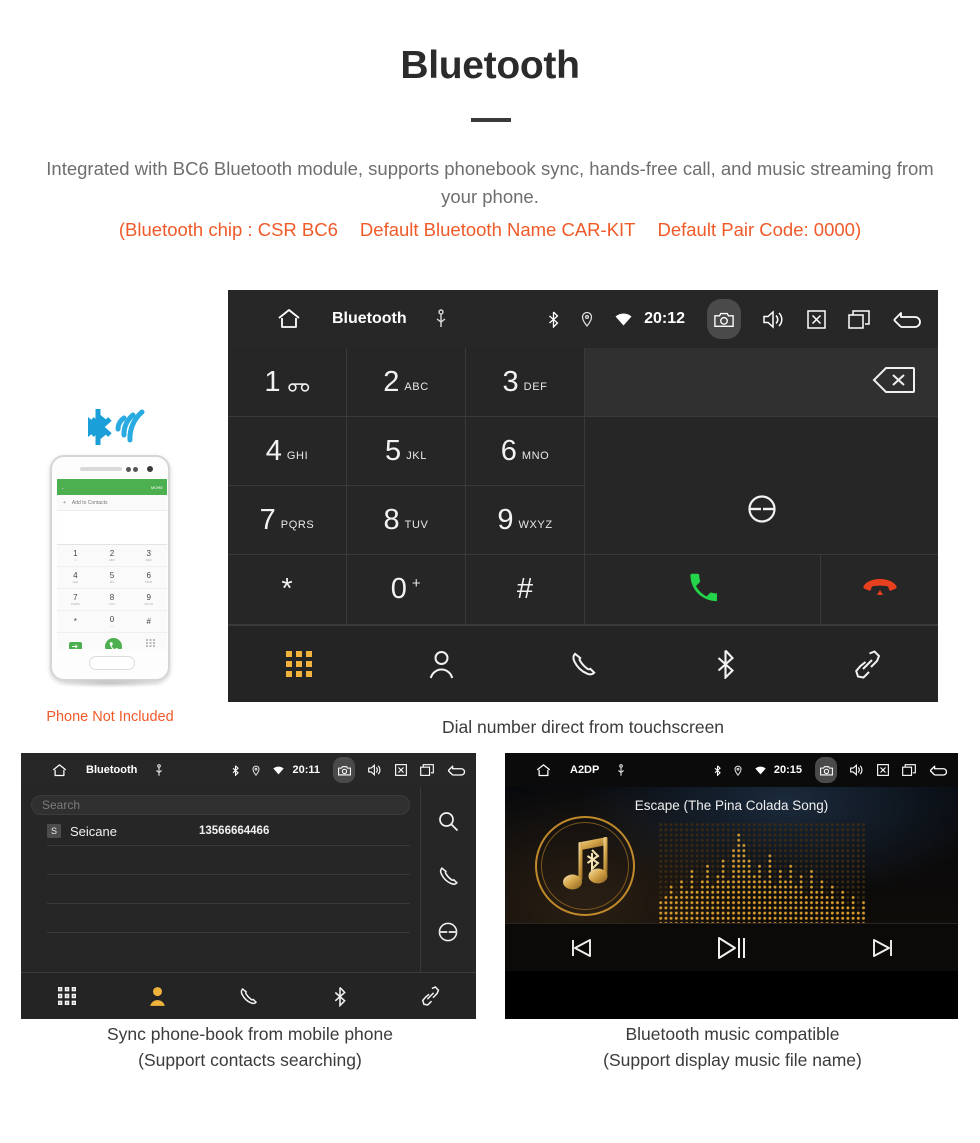 The height and width of the screenshot is (1143, 980). Describe the element at coordinates (406, 382) in the screenshot. I see `dial-key-2: 2 ABC` at that location.